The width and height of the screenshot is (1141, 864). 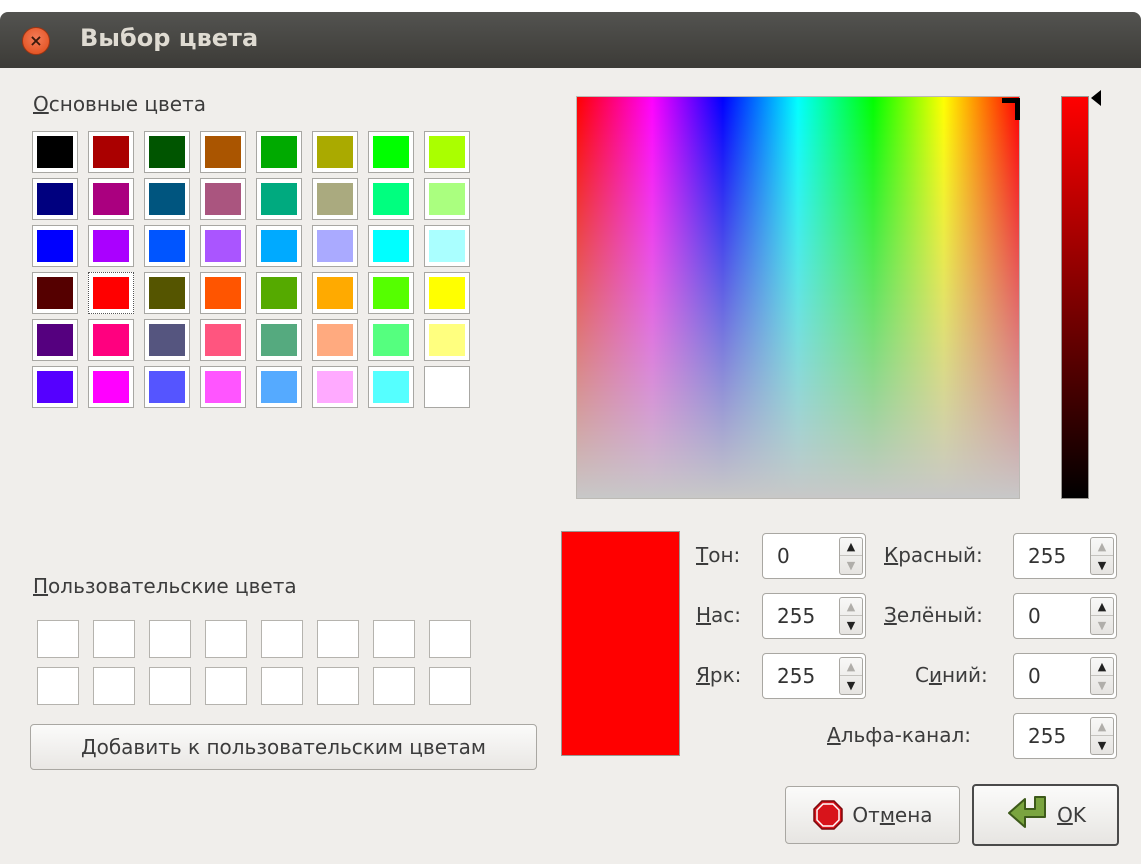 I want to click on alpha-down-icon: ▼, so click(x=1102, y=745).